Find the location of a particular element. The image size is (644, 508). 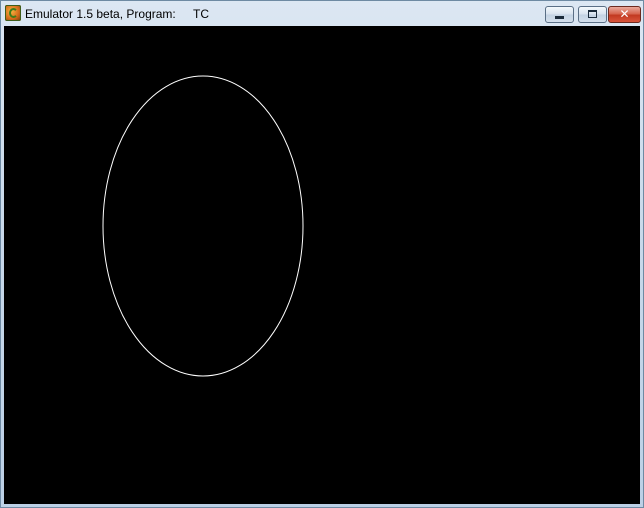

minimize-button is located at coordinates (559, 14).